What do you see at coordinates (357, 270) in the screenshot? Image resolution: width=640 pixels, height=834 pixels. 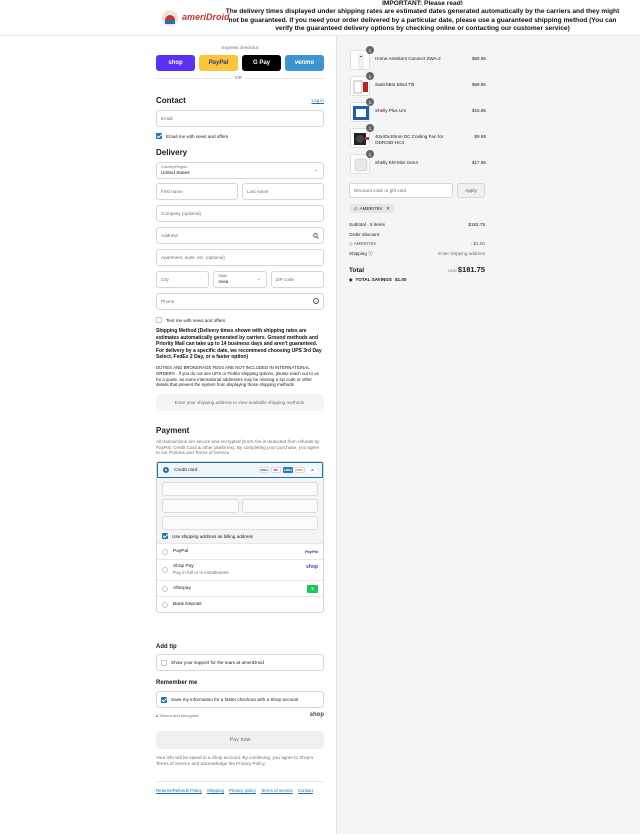 I see `total-label: Total` at bounding box center [357, 270].